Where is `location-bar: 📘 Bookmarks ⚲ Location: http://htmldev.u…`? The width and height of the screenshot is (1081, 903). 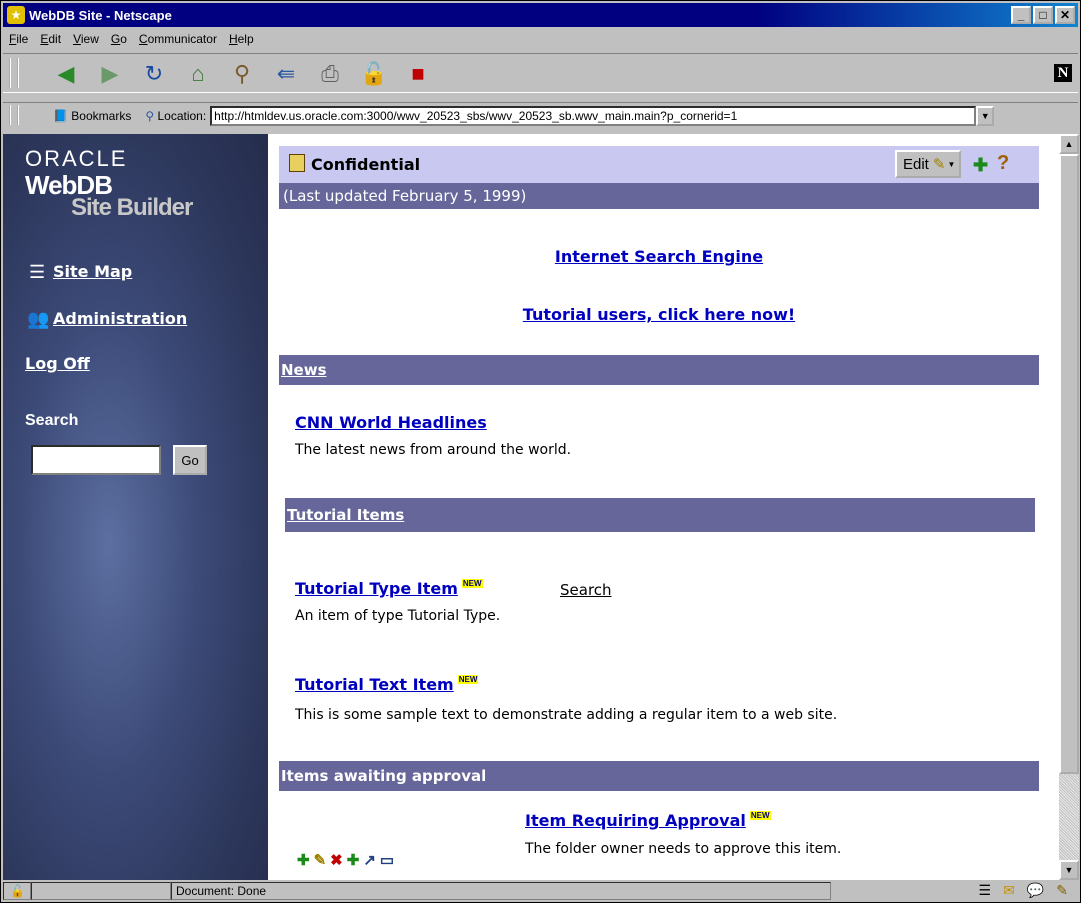 location-bar: 📘 Bookmarks ⚲ Location: http://htmldev.u… is located at coordinates (540, 115).